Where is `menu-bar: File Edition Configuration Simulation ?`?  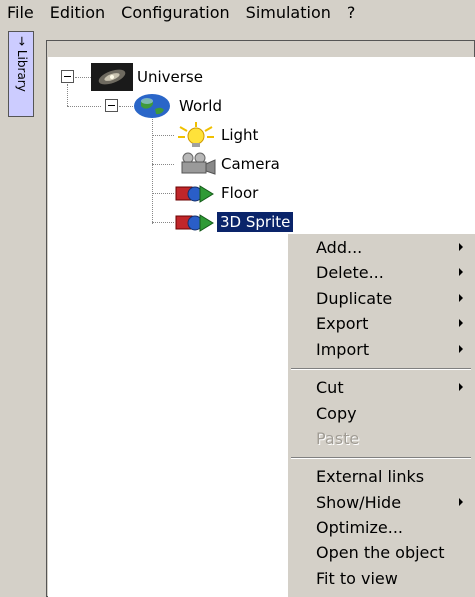
menu-bar: File Edition Configuration Simulation ? is located at coordinates (237, 13).